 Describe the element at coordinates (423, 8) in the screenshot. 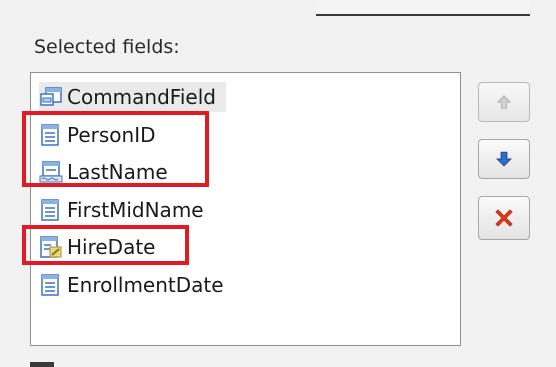

I see `top-edge-control` at that location.